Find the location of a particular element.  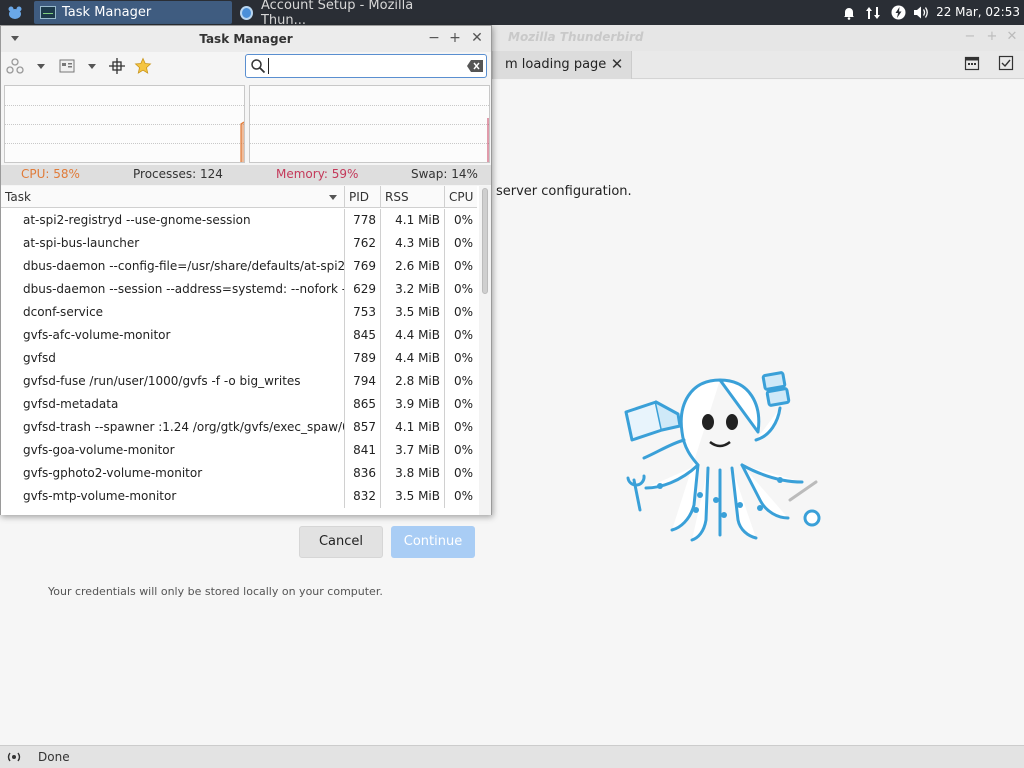

table-header: Task PID RSS CPU is located at coordinates (239, 197).